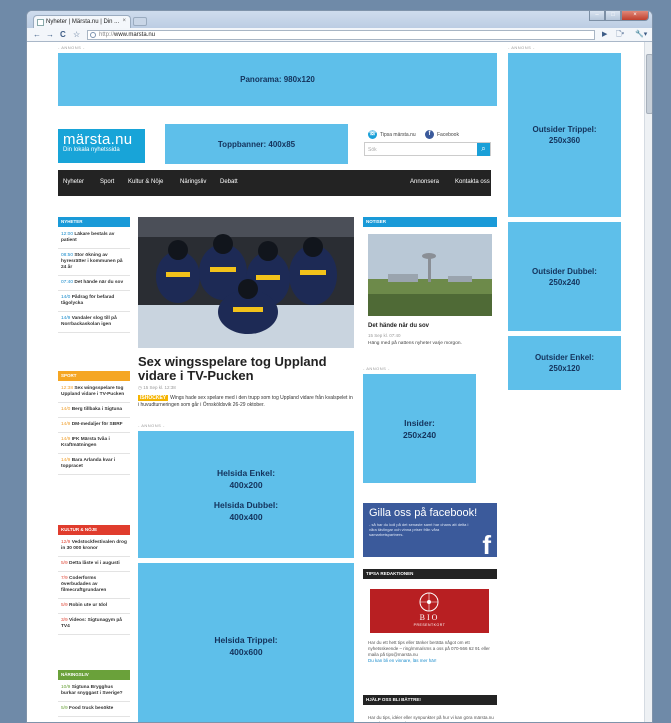 This screenshot has width=671, height=723. What do you see at coordinates (94, 530) in the screenshot?
I see `section-header-kultur: KULTUR & NÖJE` at bounding box center [94, 530].